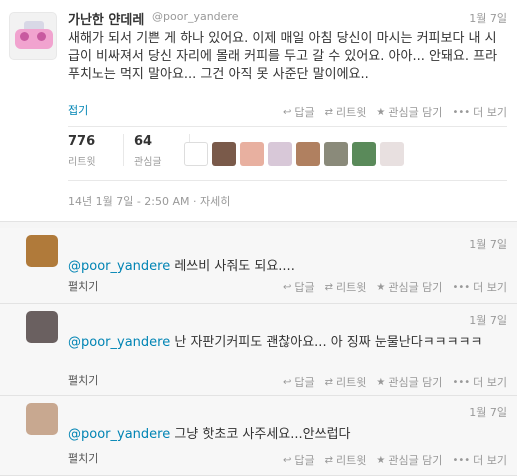  Describe the element at coordinates (488, 18) in the screenshot. I see `tweet-time: 1월 7일` at that location.